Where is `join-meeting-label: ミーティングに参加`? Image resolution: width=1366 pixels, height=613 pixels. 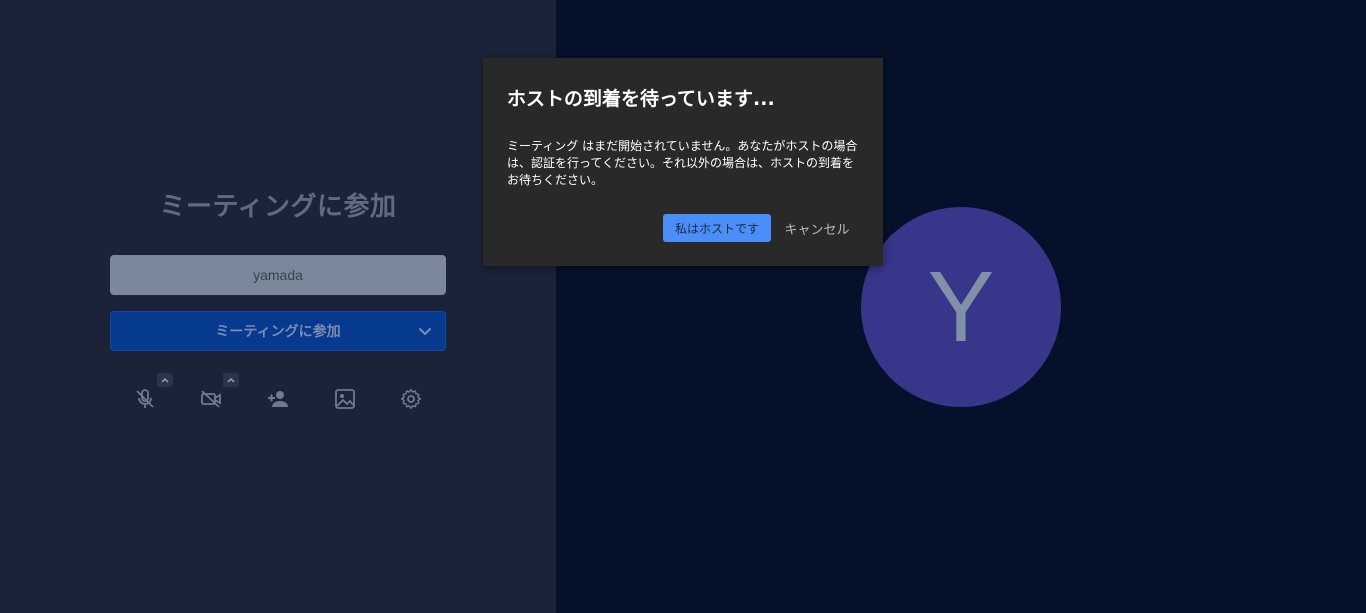
join-meeting-label: ミーティングに参加 is located at coordinates (278, 332).